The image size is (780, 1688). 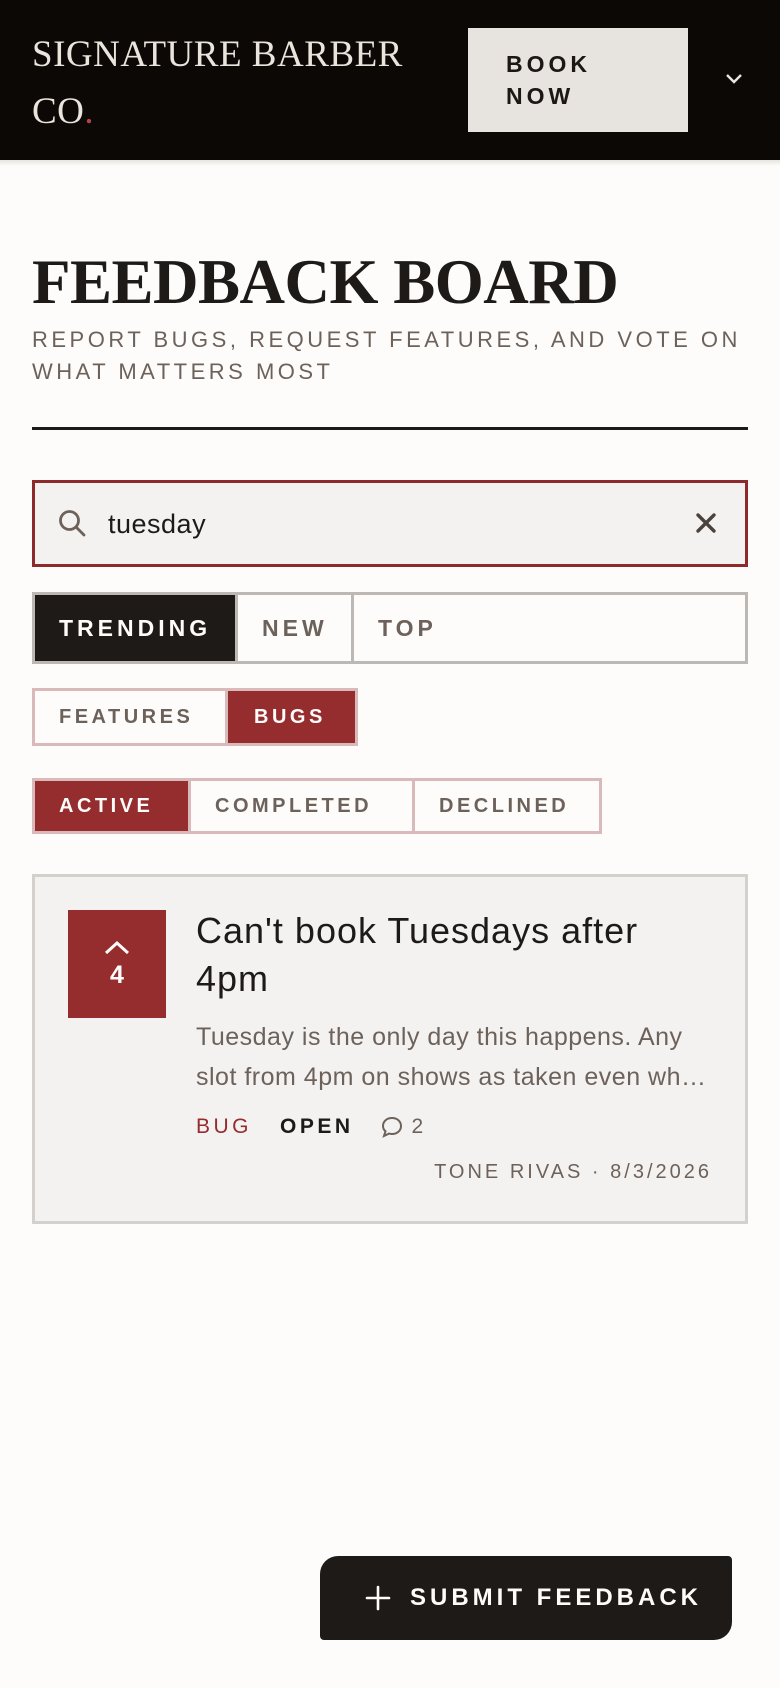 What do you see at coordinates (224, 1126) in the screenshot?
I see `type-tag: BUG` at bounding box center [224, 1126].